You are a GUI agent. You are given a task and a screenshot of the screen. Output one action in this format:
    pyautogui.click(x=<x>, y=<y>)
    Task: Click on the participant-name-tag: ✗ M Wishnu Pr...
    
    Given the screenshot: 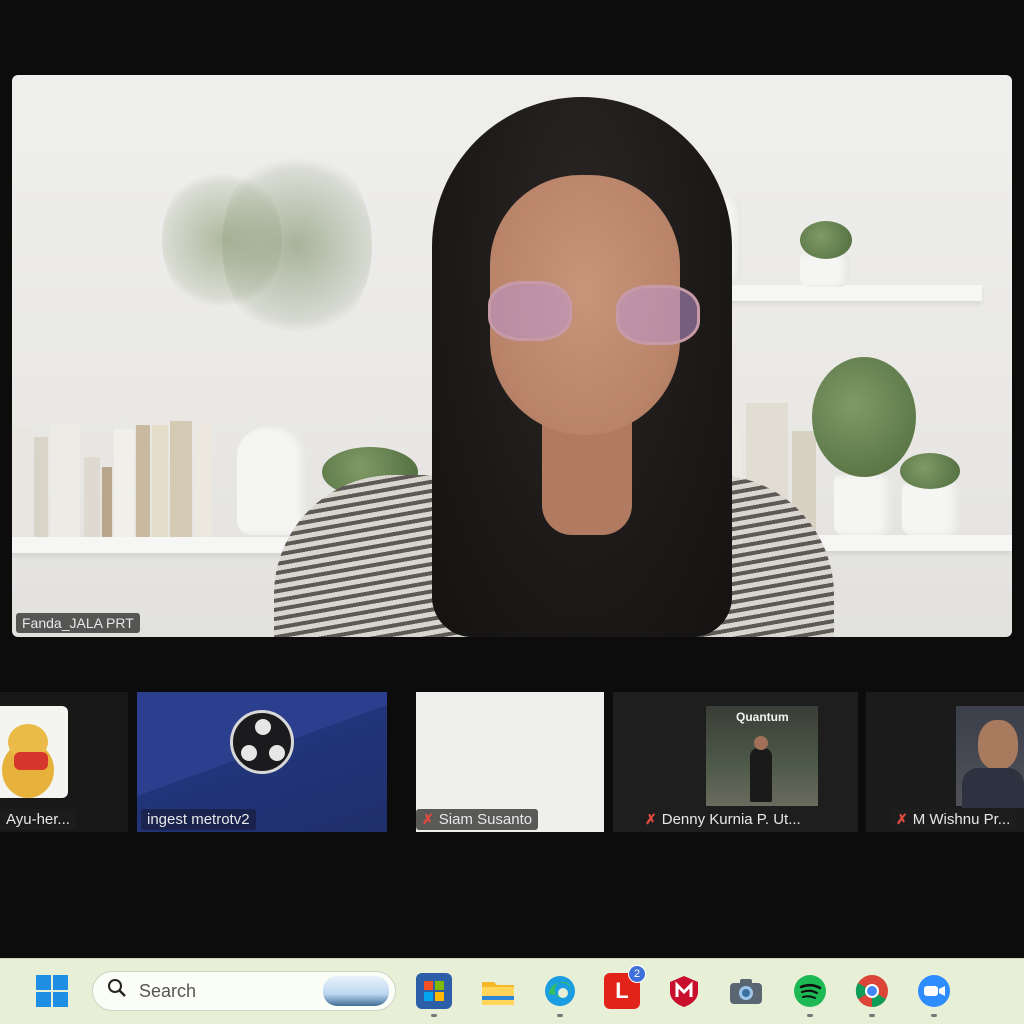 What is the action you would take?
    pyautogui.click(x=953, y=819)
    